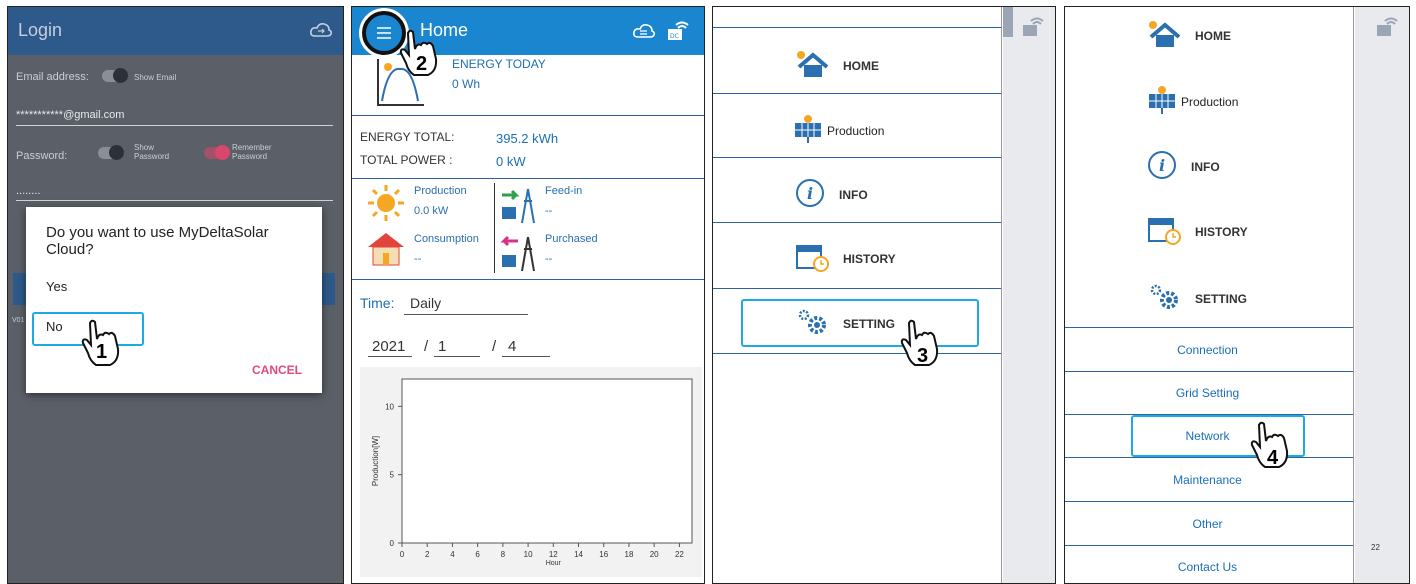 This screenshot has width=1416, height=584. Describe the element at coordinates (547, 461) in the screenshot. I see `plot-area` at that location.